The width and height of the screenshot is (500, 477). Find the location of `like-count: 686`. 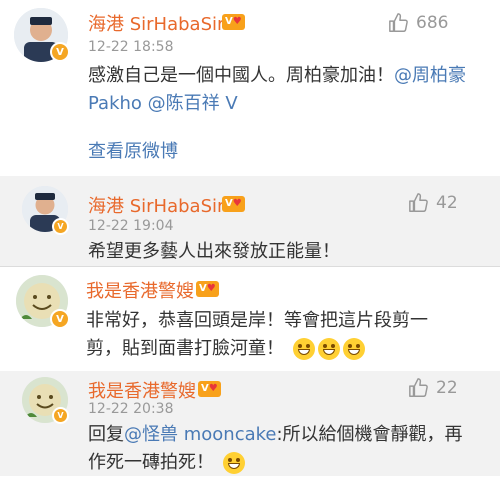

like-count: 686 is located at coordinates (432, 23).